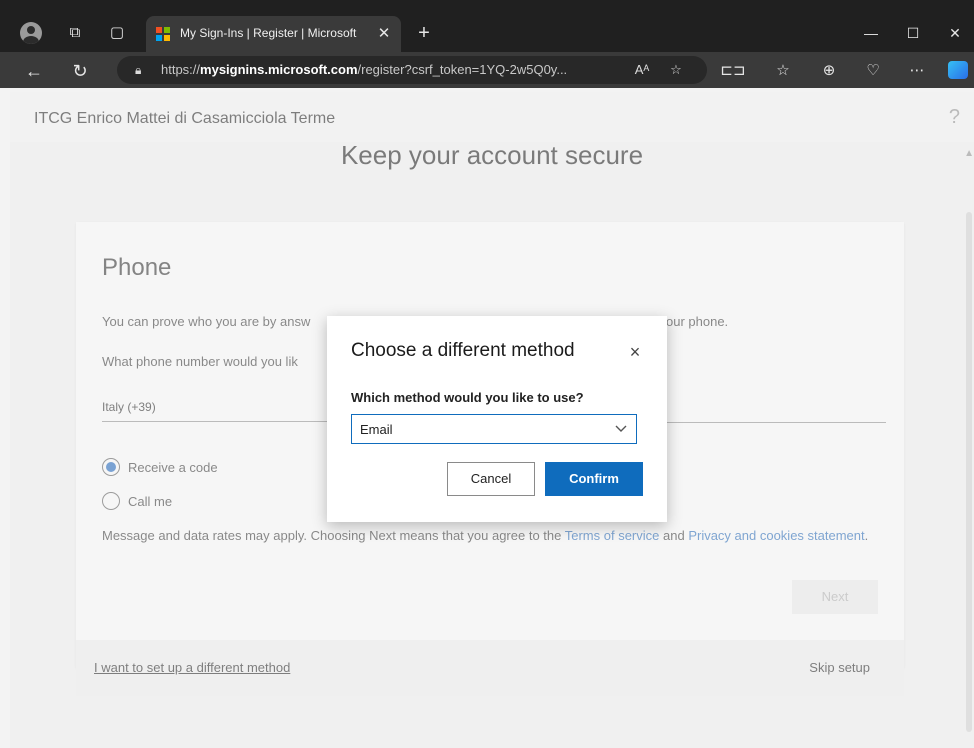 This screenshot has width=974, height=748. I want to click on lock-icon: 🔒︎, so click(143, 70).